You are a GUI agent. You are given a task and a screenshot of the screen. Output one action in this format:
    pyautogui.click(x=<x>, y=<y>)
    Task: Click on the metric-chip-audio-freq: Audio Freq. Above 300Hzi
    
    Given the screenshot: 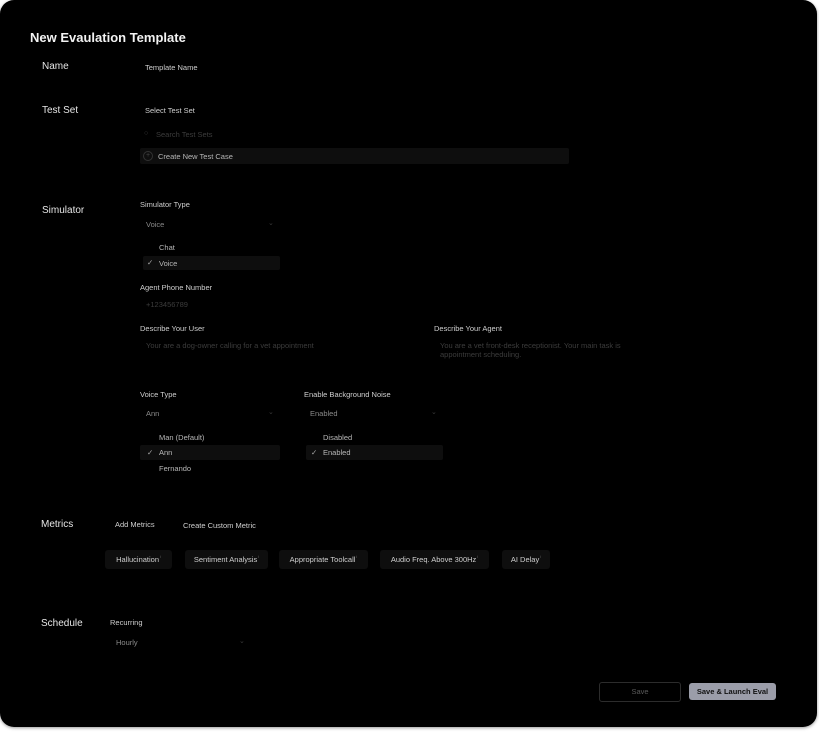 What is the action you would take?
    pyautogui.click(x=434, y=559)
    